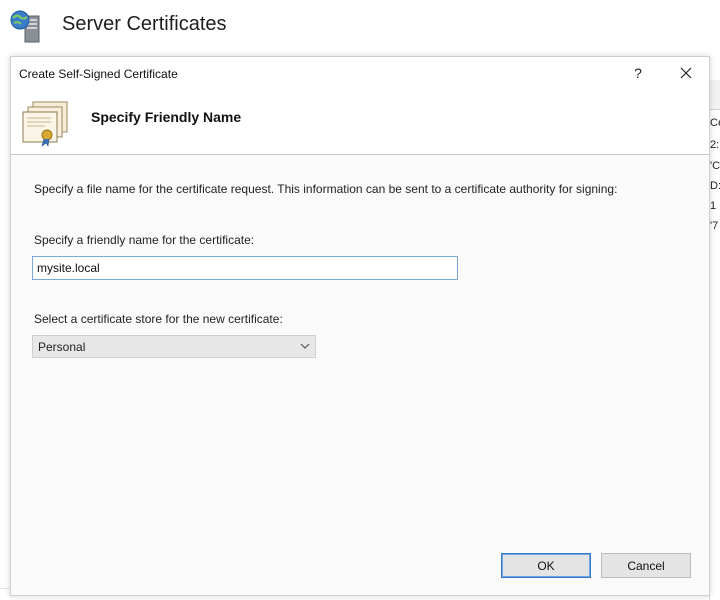 This screenshot has width=720, height=600. I want to click on background-list-fragment: 'C, so click(715, 166).